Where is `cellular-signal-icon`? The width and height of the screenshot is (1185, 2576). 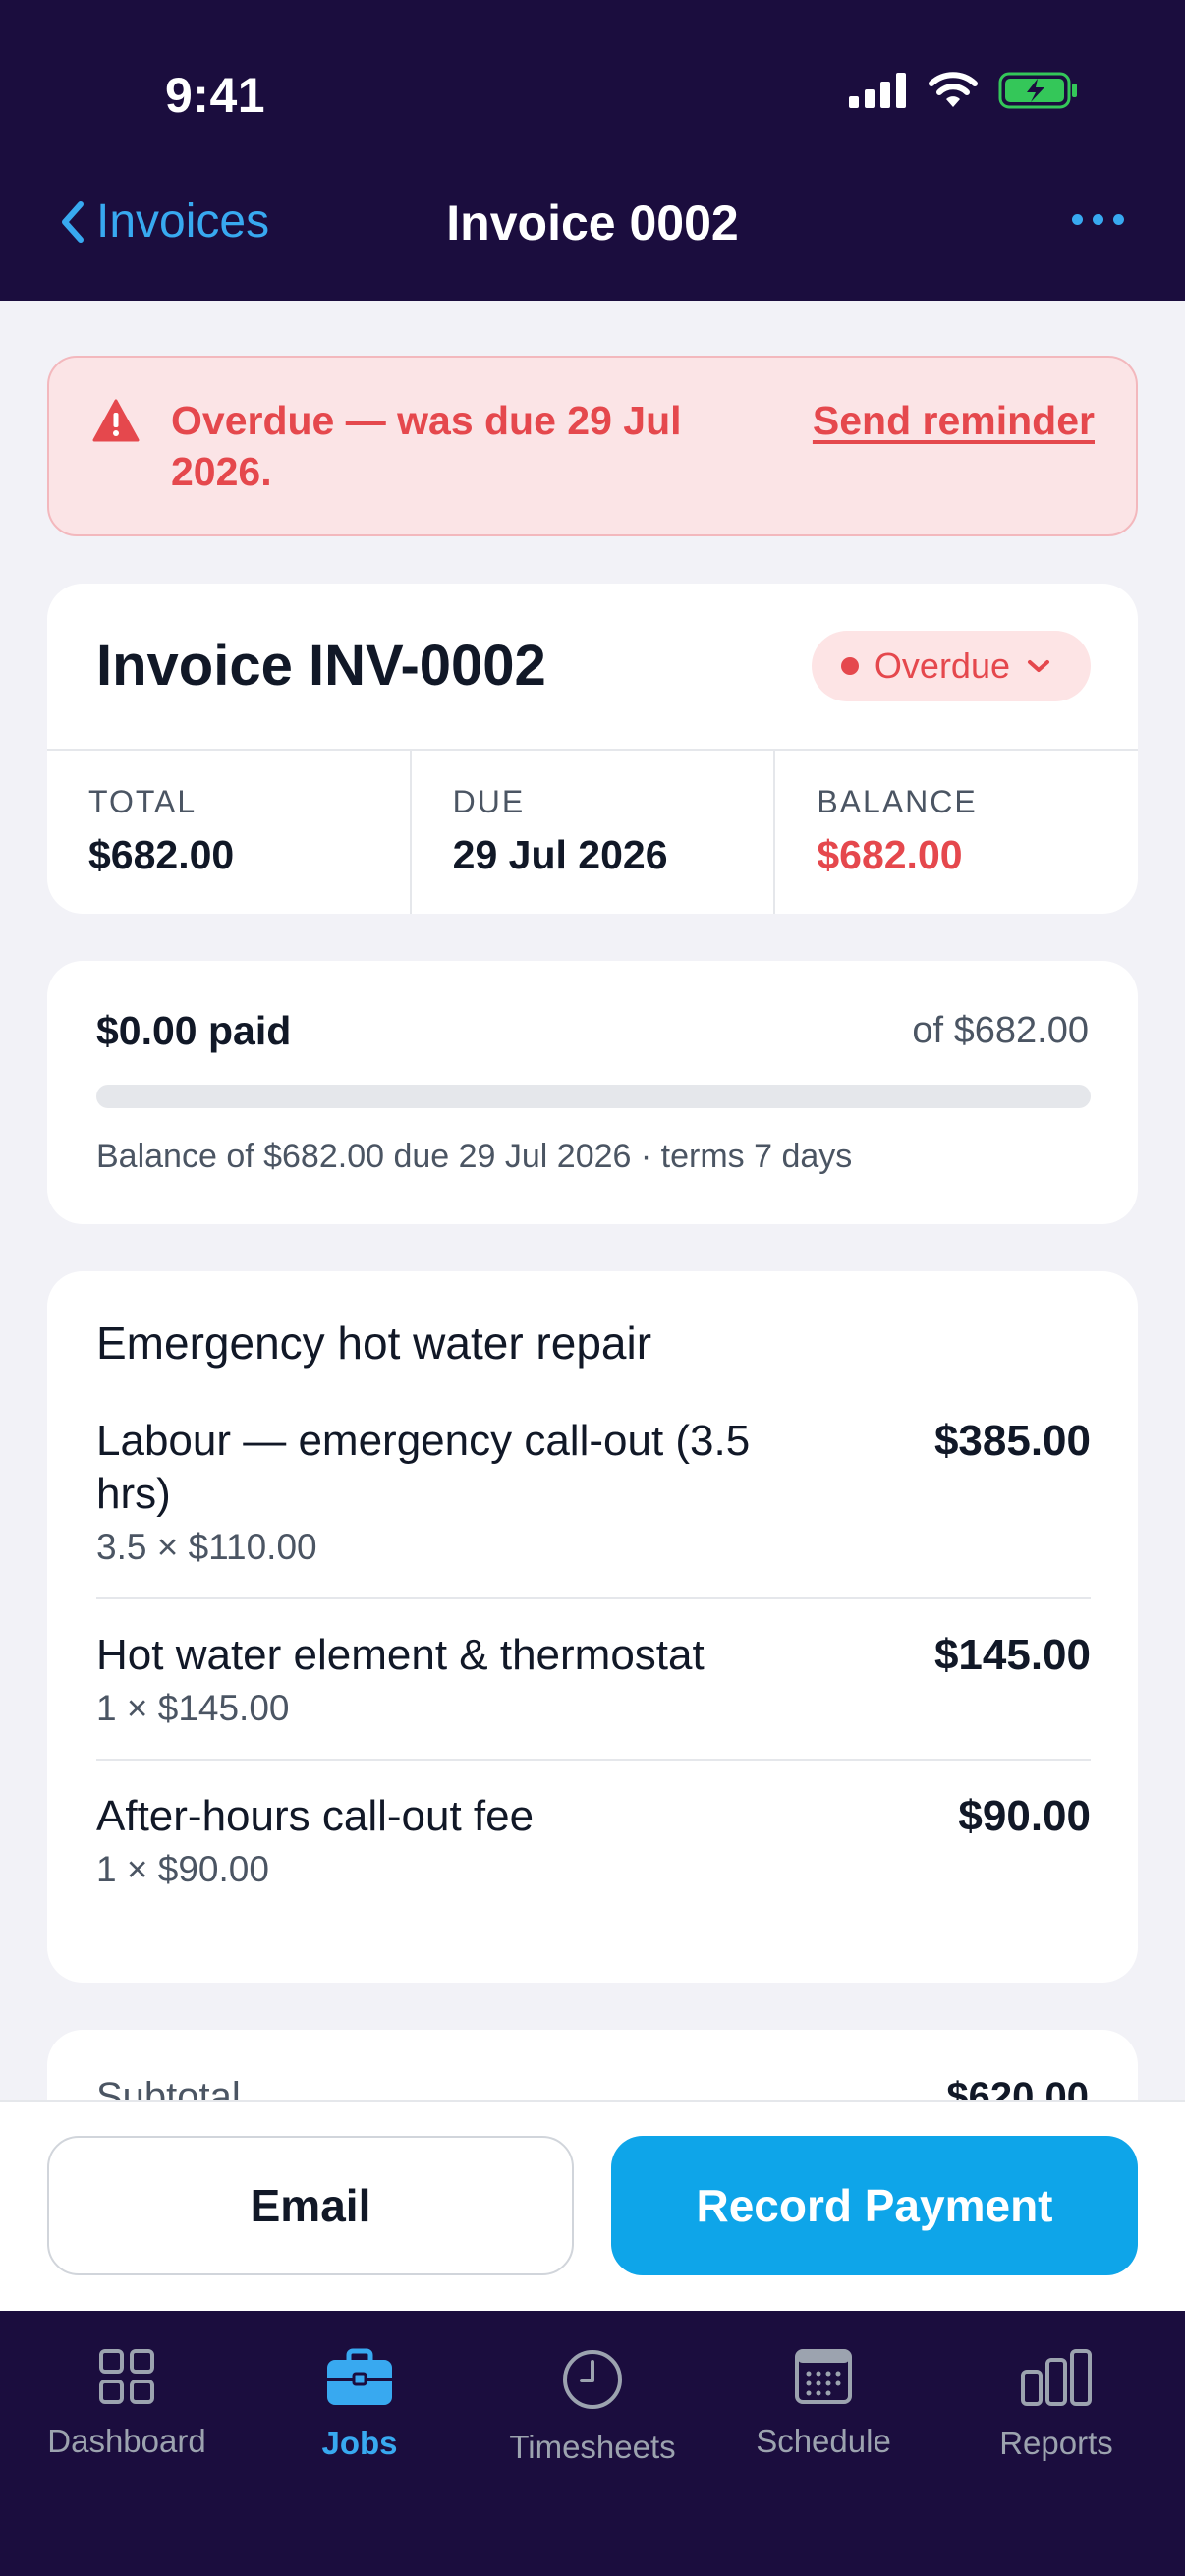
cellular-signal-icon is located at coordinates (878, 90).